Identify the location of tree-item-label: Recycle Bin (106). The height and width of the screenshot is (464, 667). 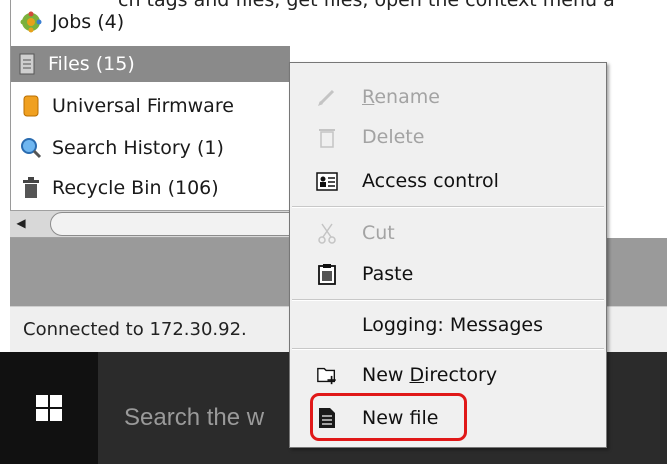
(135, 188).